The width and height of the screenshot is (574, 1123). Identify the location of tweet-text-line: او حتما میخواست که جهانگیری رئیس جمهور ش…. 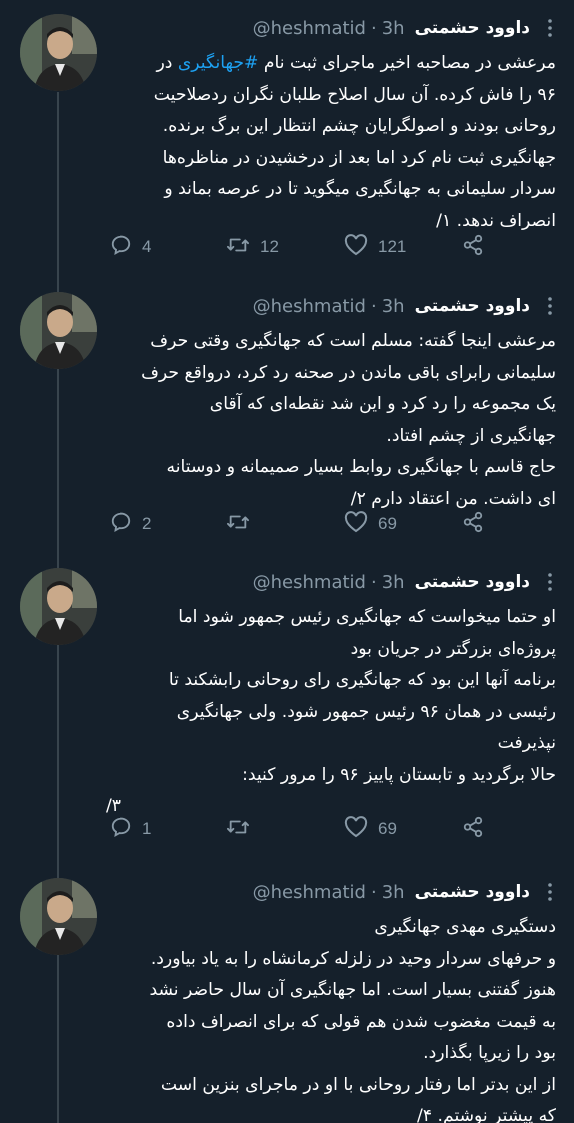
(367, 617).